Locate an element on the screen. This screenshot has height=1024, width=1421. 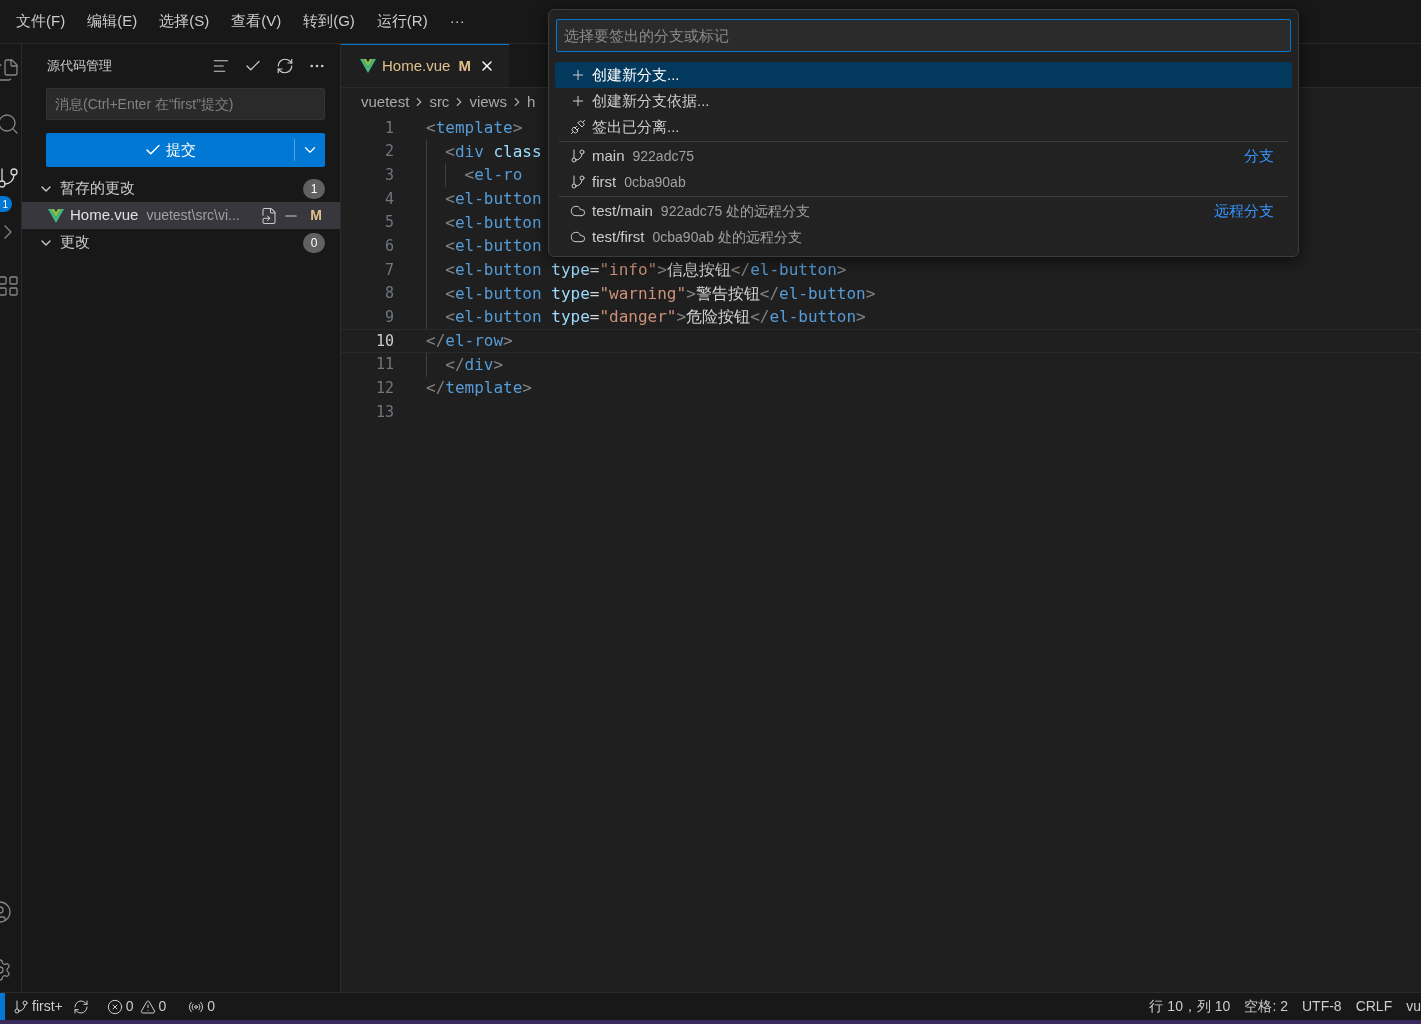
code-line: <el-button type="info">信息按钮</el-button> is located at coordinates (645, 269).